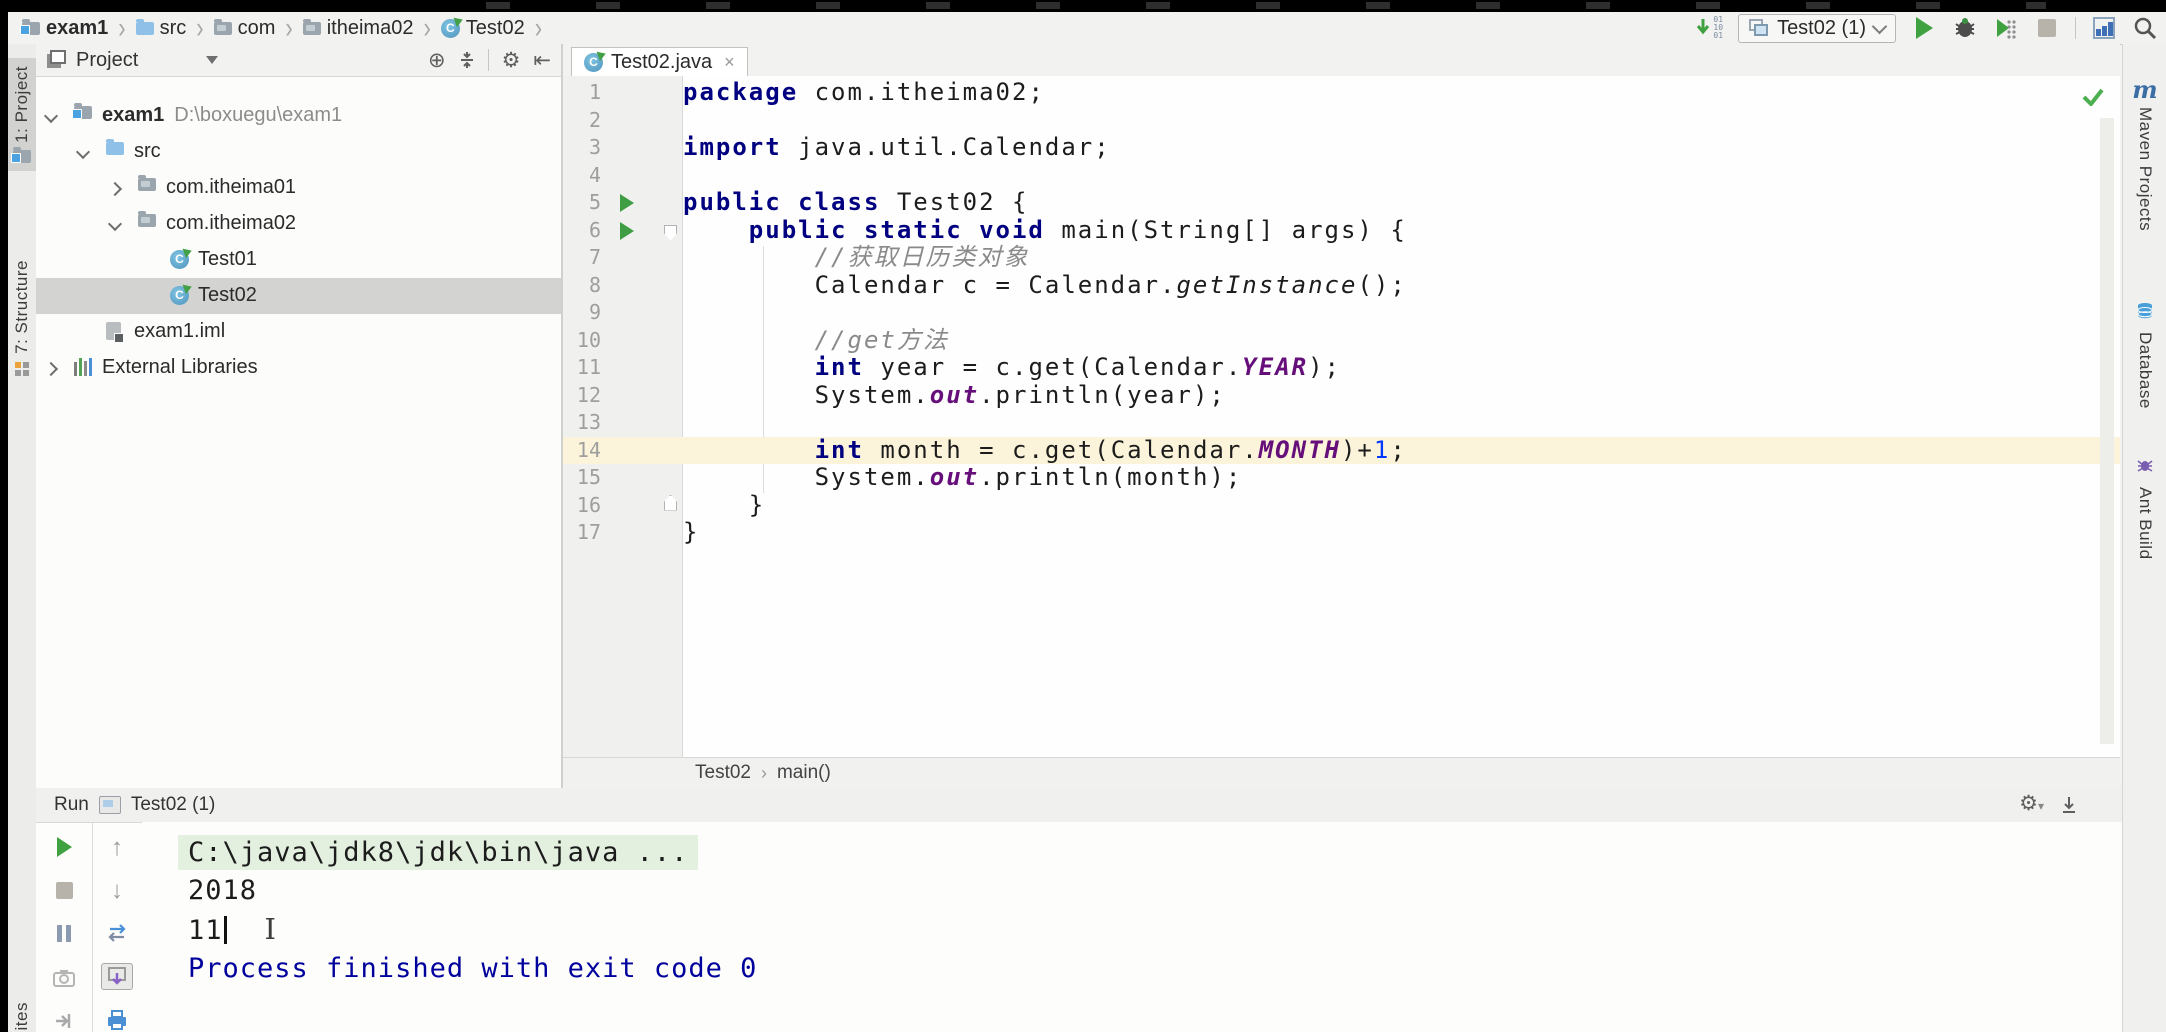 The width and height of the screenshot is (2166, 1032). I want to click on line-number: 17, so click(582, 533).